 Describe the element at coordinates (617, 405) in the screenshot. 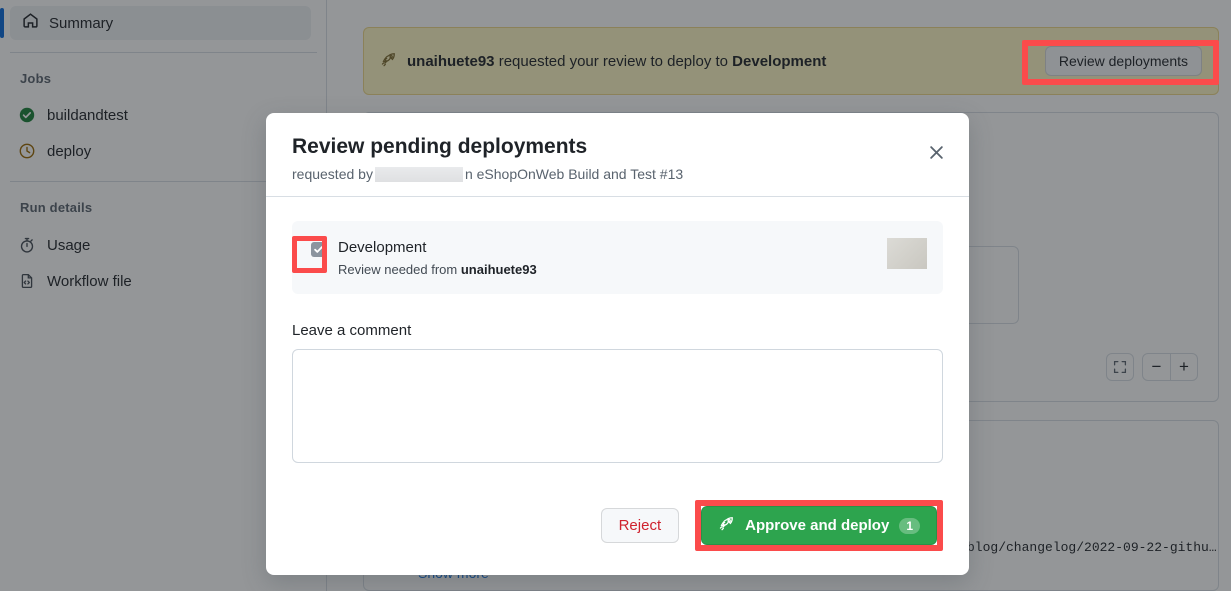

I see `comment-input` at that location.